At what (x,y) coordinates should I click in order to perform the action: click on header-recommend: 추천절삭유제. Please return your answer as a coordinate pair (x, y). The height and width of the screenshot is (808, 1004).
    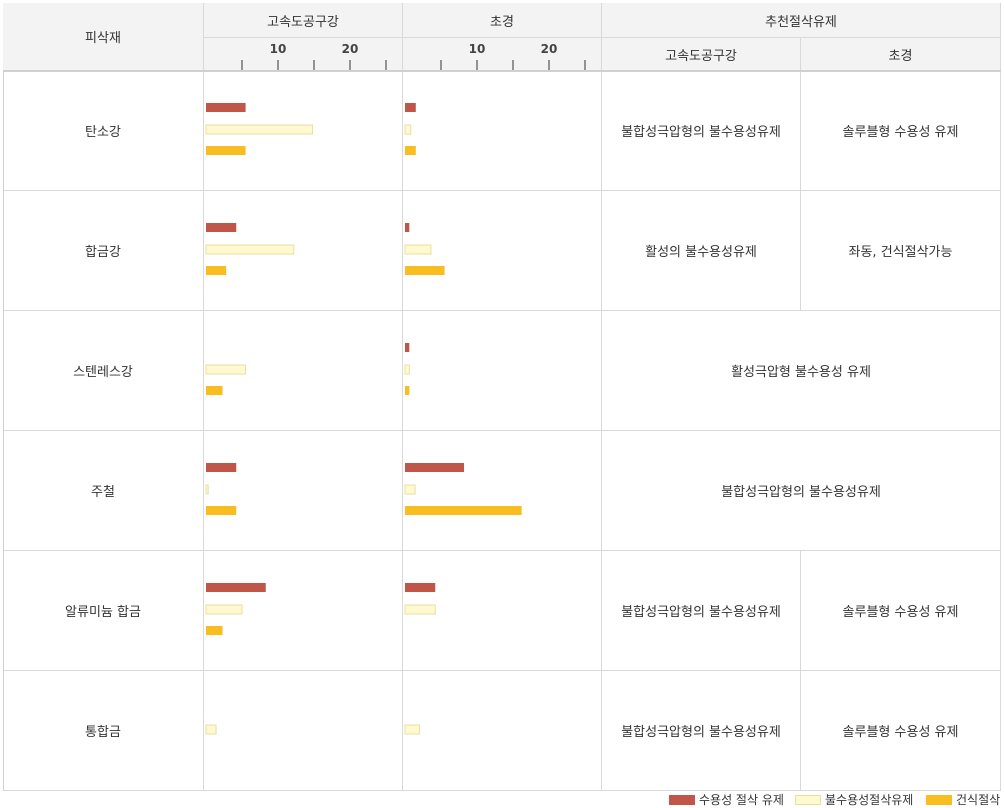
    Looking at the image, I should click on (801, 20).